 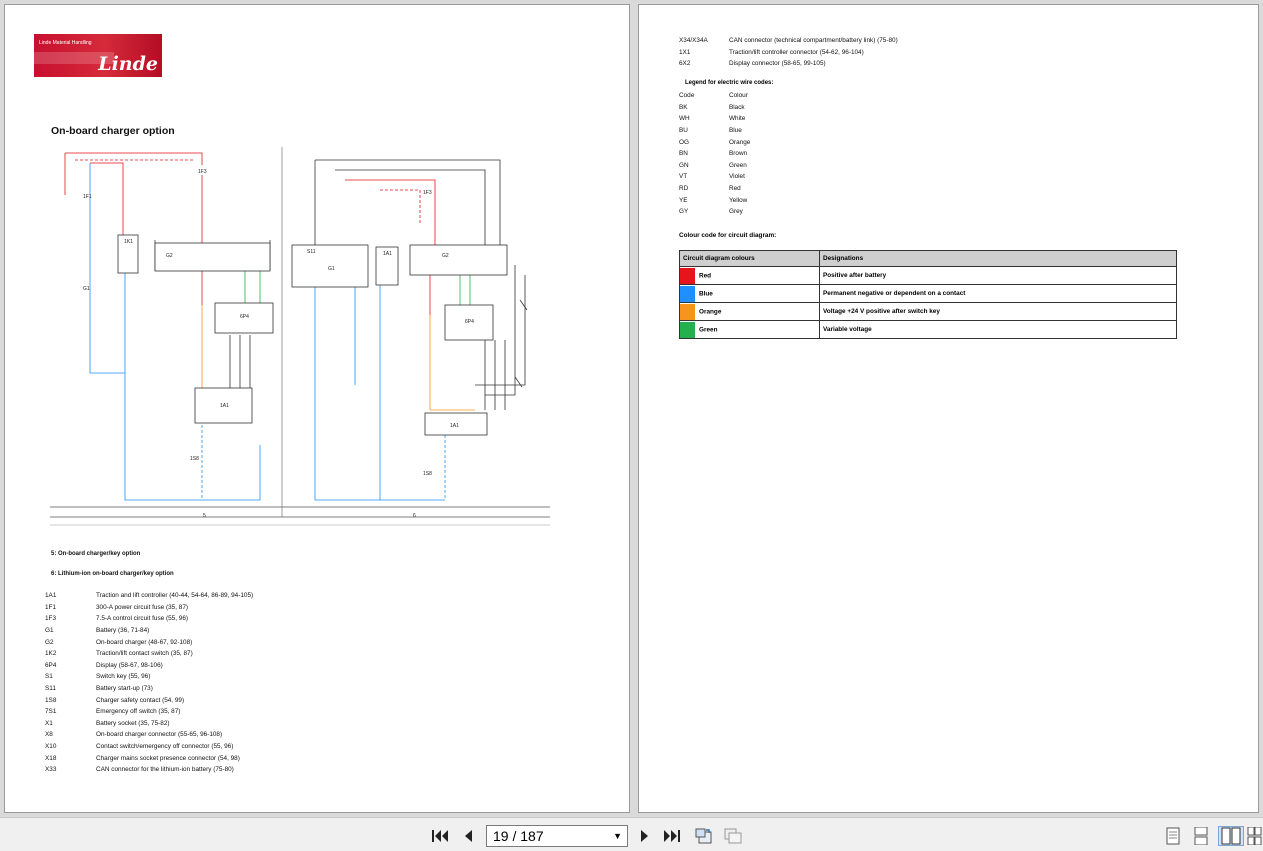 I want to click on svg-text: 1K1, so click(x=128, y=242).